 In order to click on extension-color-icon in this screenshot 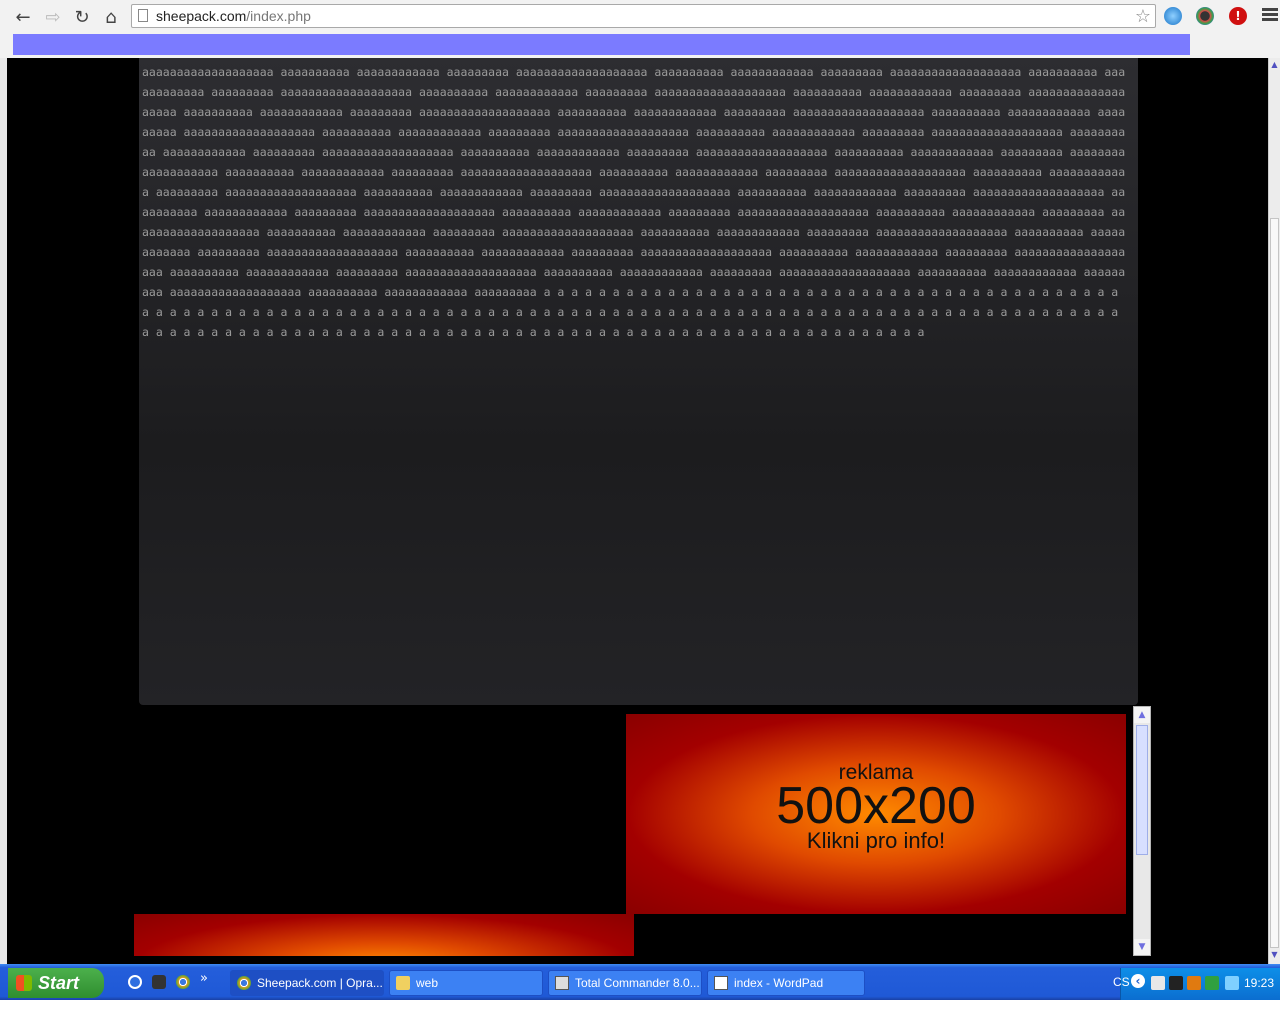, I will do `click(1205, 16)`.